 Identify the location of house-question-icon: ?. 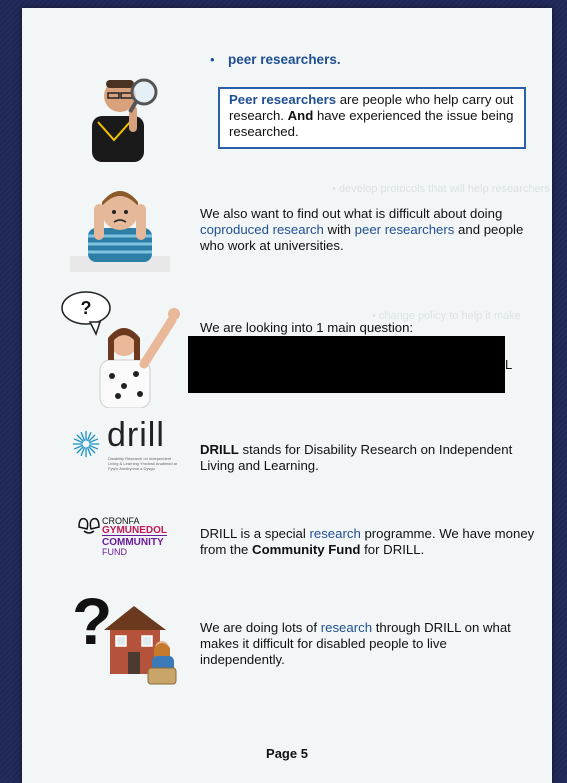
(124, 635).